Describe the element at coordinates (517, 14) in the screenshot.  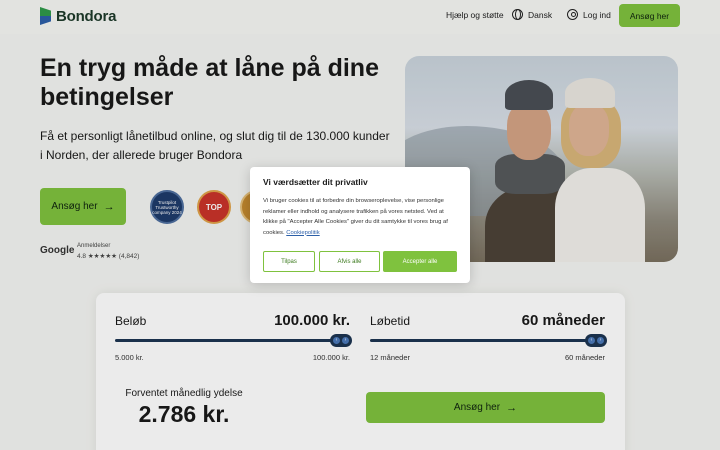
I see `globe-icon` at that location.